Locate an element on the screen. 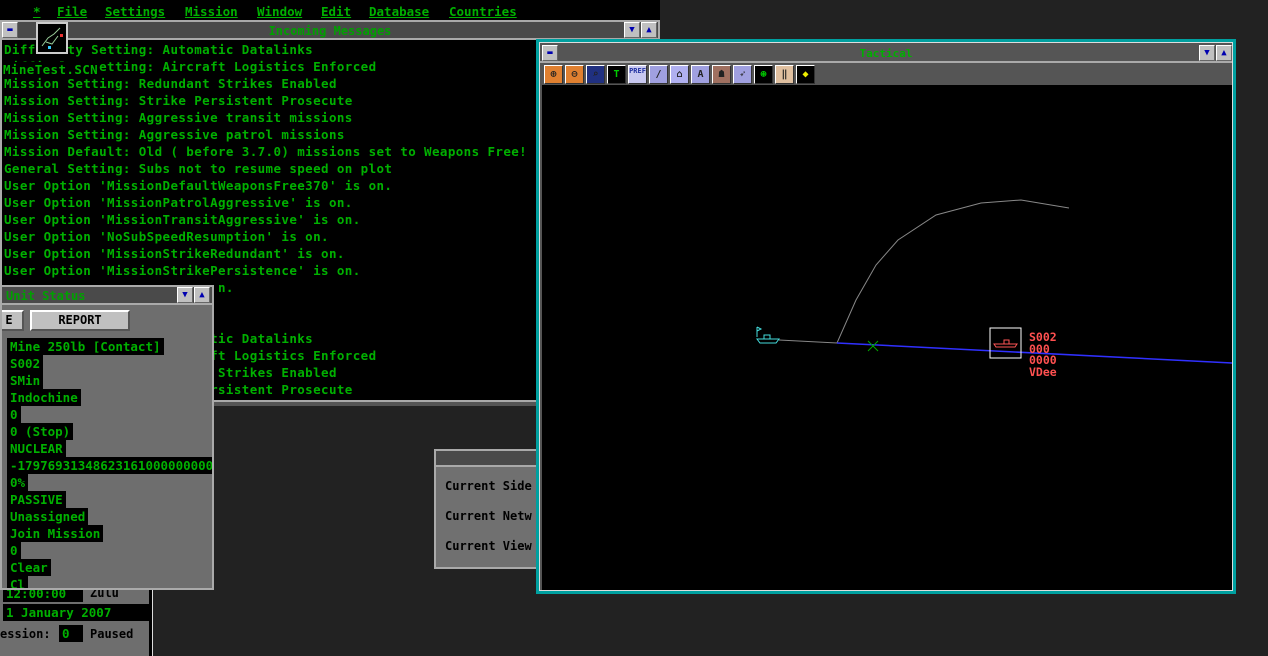 This screenshot has height=656, width=1268. messages-title-bar: Incoming Messages is located at coordinates (330, 31).